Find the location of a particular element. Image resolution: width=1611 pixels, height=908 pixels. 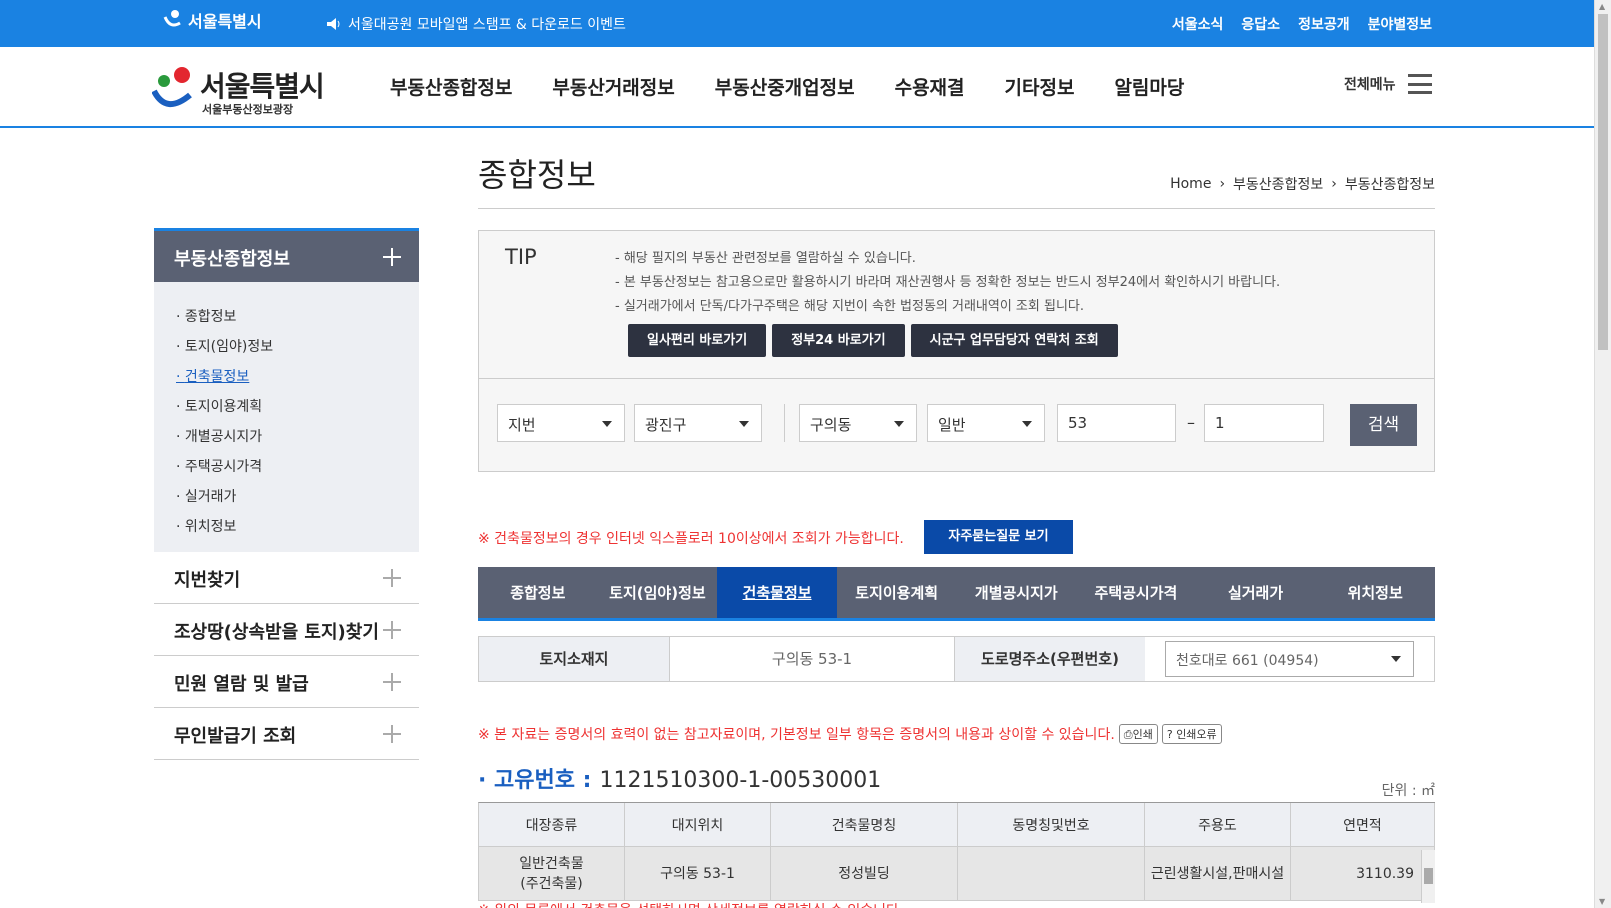

sidebar-section-kiosk: 무인발급기 조회 is located at coordinates (286, 734).